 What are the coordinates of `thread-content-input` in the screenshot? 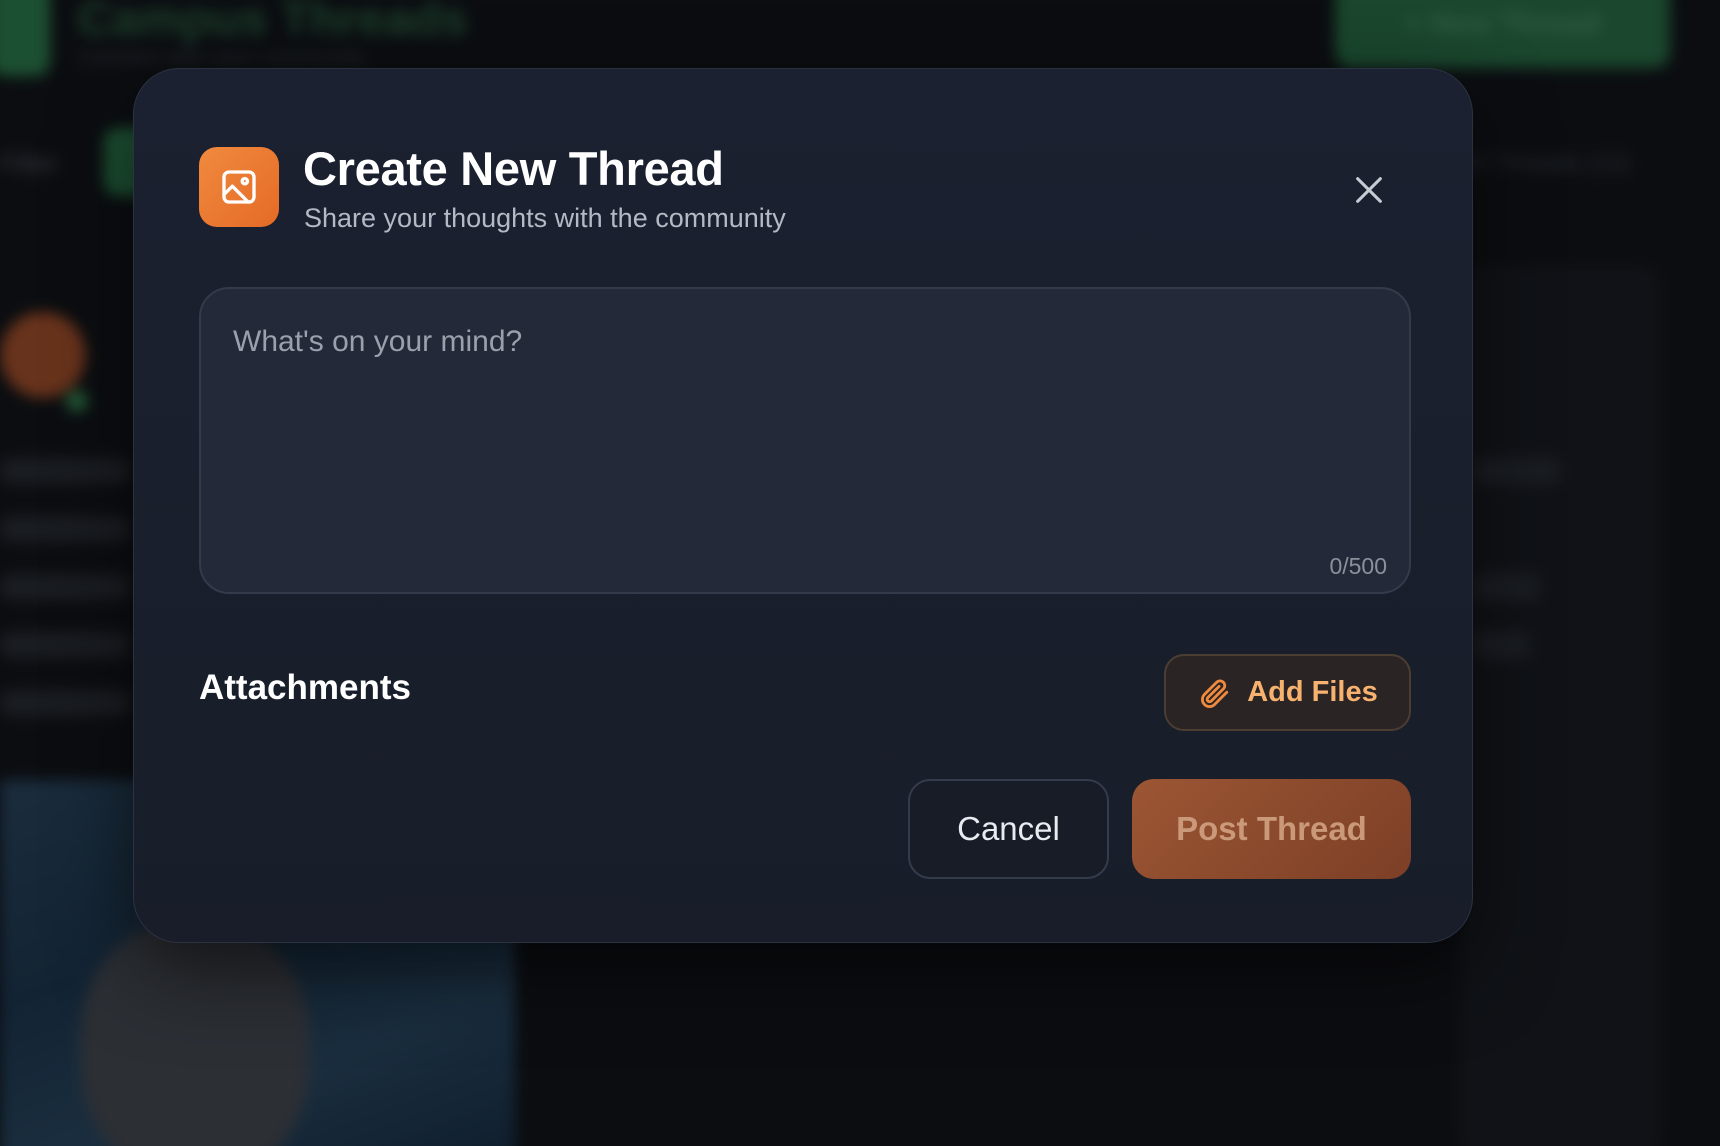 It's located at (803, 430).